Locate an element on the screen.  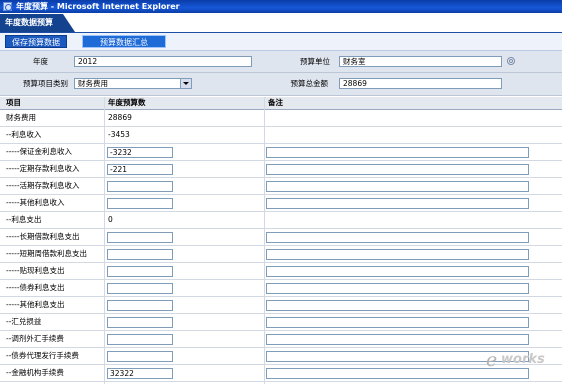
table-row: --金融机构手续费 32322 is located at coordinates (281, 373).